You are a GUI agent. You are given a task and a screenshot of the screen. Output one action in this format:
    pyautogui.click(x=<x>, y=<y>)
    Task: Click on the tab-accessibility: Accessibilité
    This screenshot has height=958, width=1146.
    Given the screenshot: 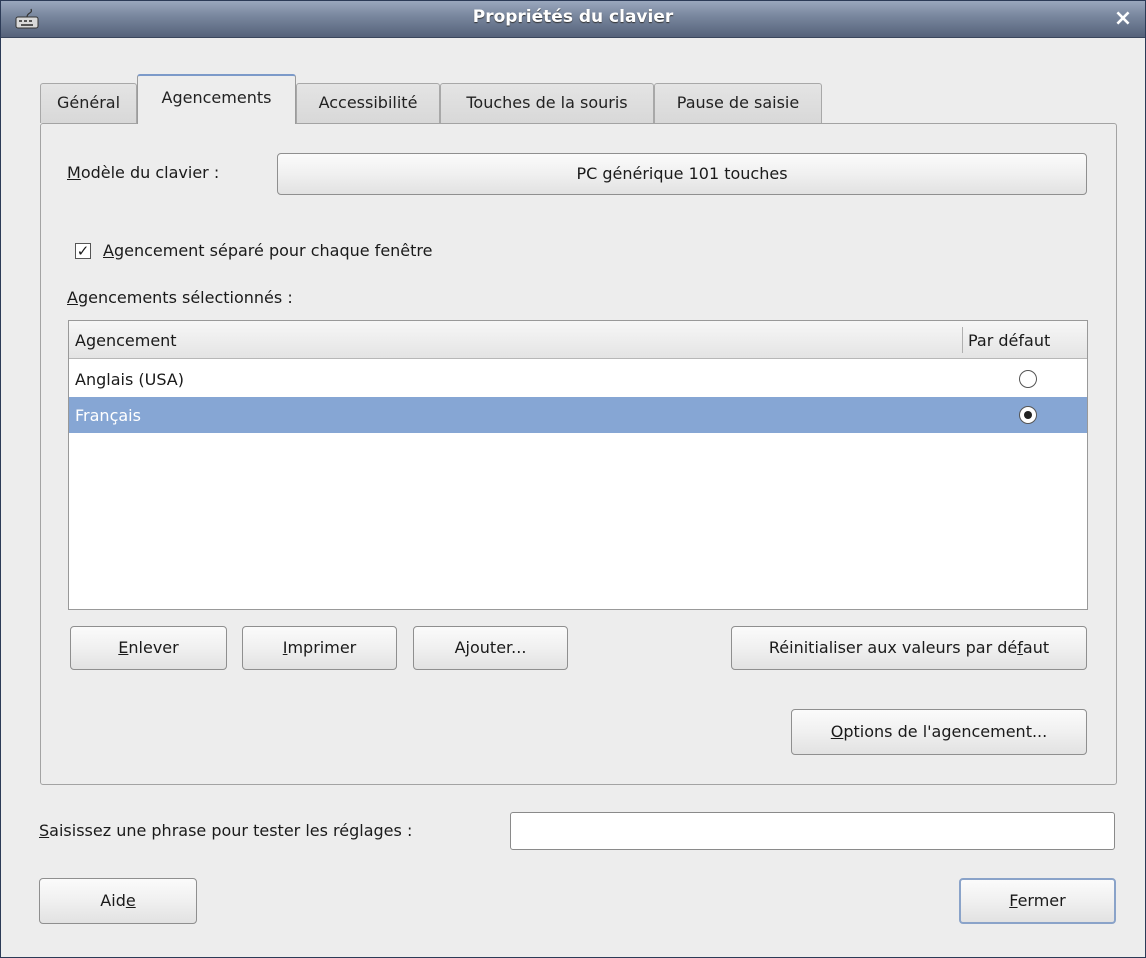 What is the action you would take?
    pyautogui.click(x=368, y=103)
    